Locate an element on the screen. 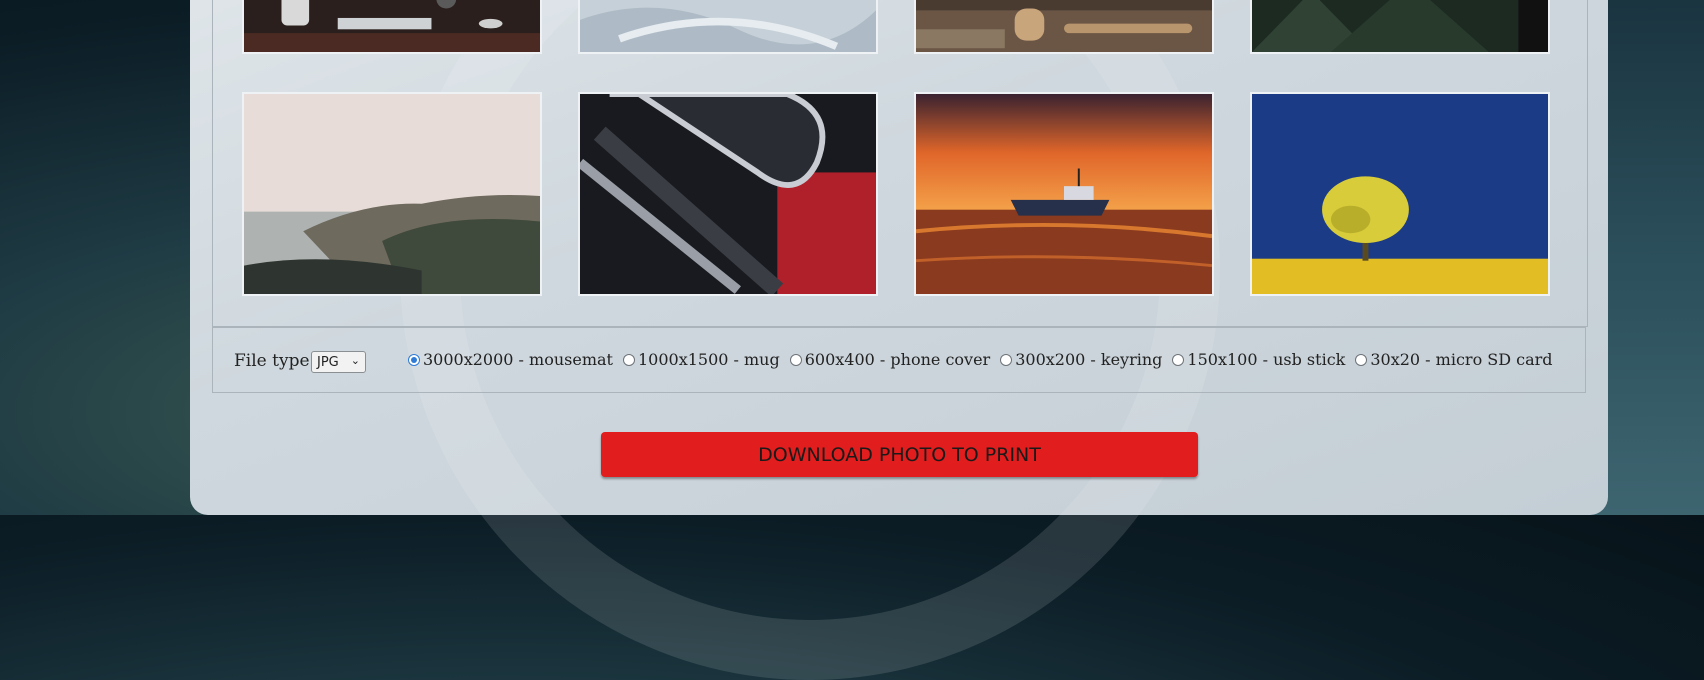 The height and width of the screenshot is (680, 1704). size-option-keyring: 300x200 - keyring is located at coordinates (1081, 359).